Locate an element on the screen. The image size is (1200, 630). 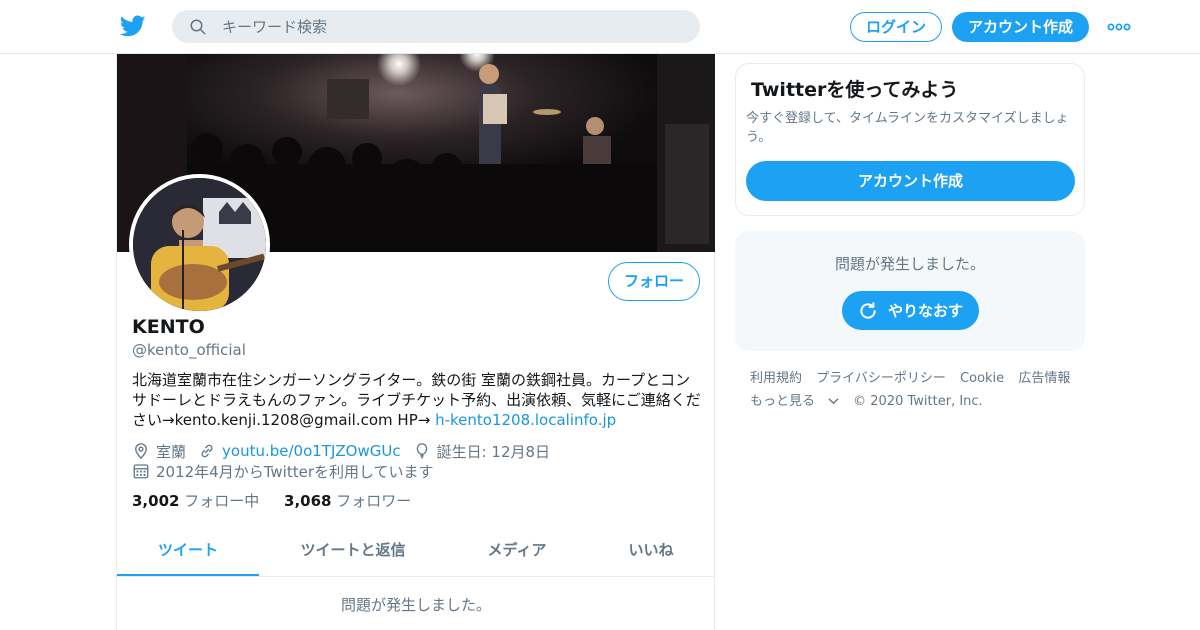
tab-tweets: ツイート is located at coordinates (188, 552).